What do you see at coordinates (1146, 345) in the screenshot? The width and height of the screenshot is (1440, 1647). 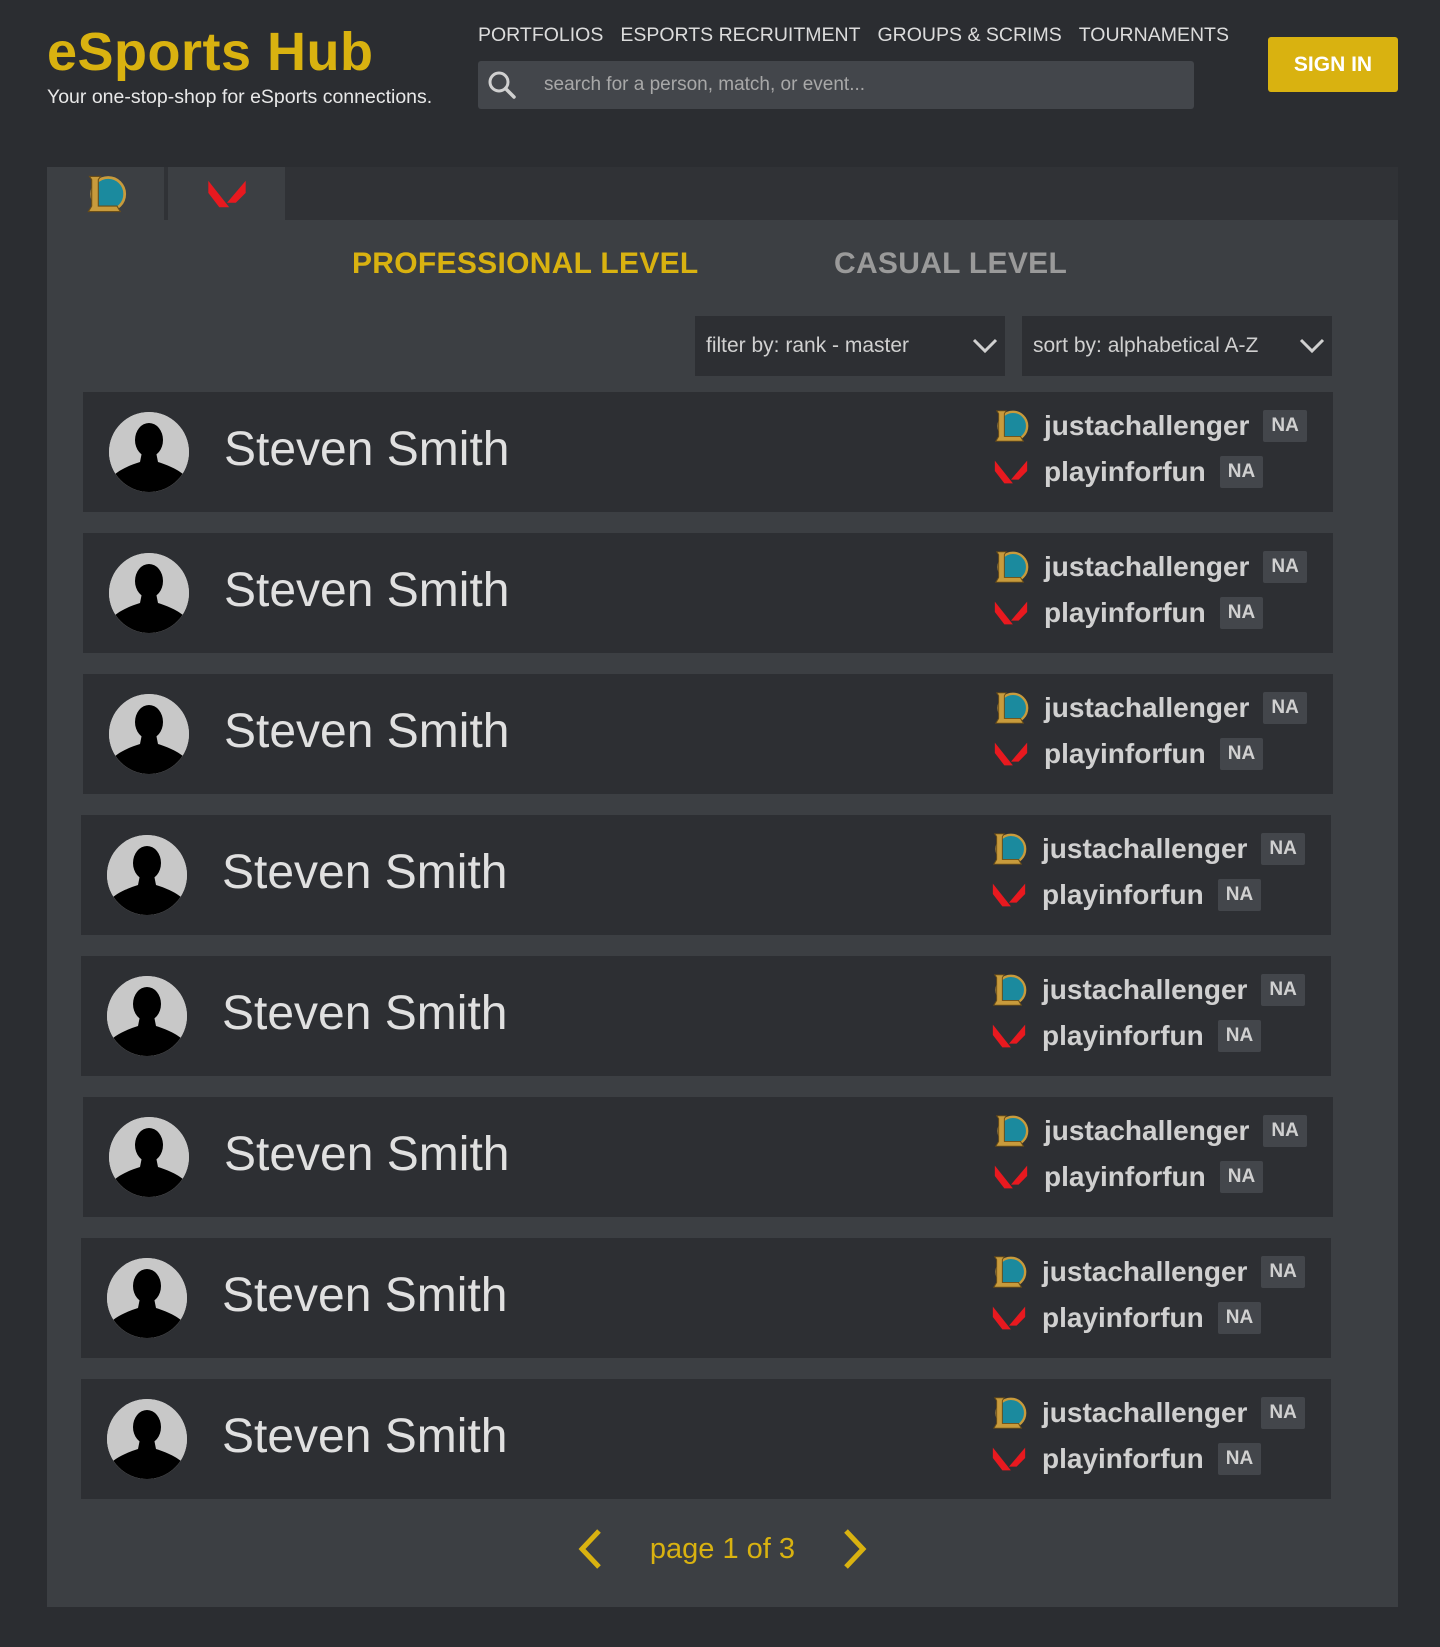 I see `sort-label: sort by: alphabetical A-Z` at bounding box center [1146, 345].